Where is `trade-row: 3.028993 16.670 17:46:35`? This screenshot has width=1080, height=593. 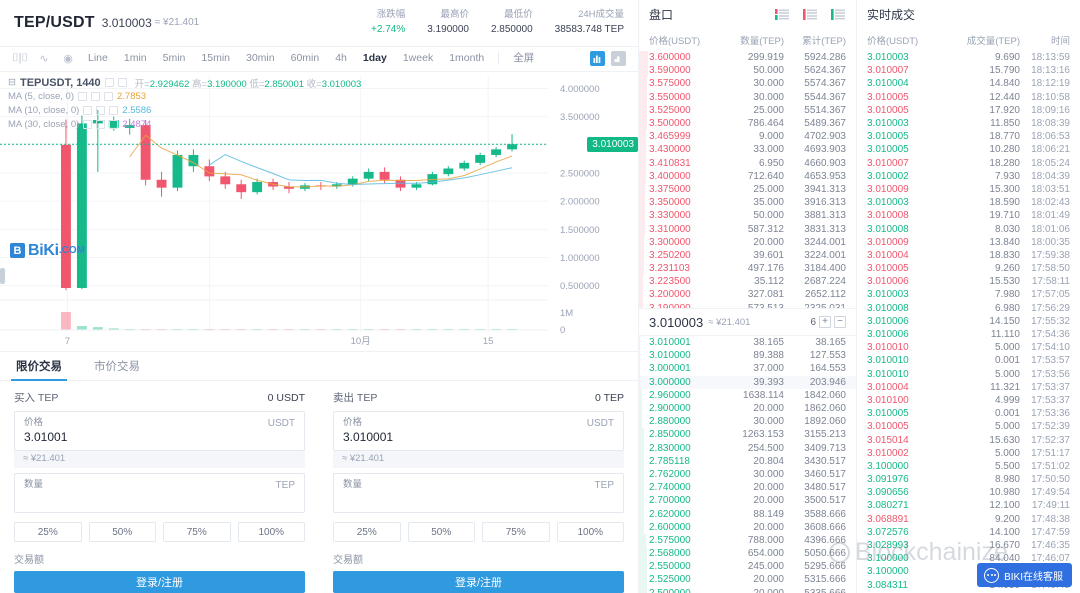 trade-row: 3.028993 16.670 17:46:35 is located at coordinates (968, 545).